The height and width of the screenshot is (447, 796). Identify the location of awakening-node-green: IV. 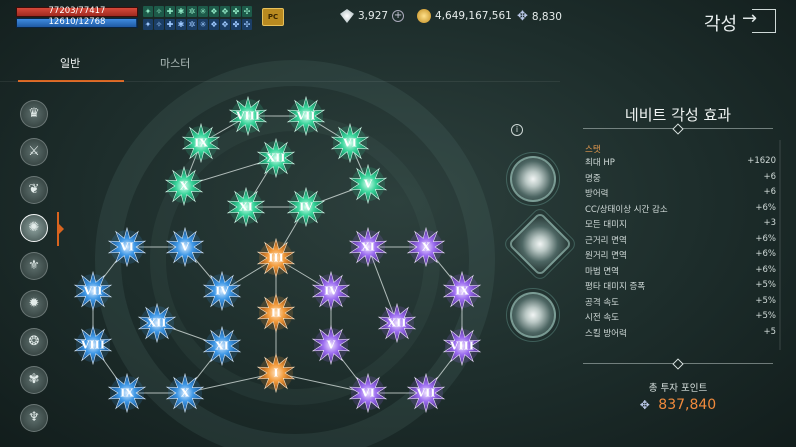
(306, 207).